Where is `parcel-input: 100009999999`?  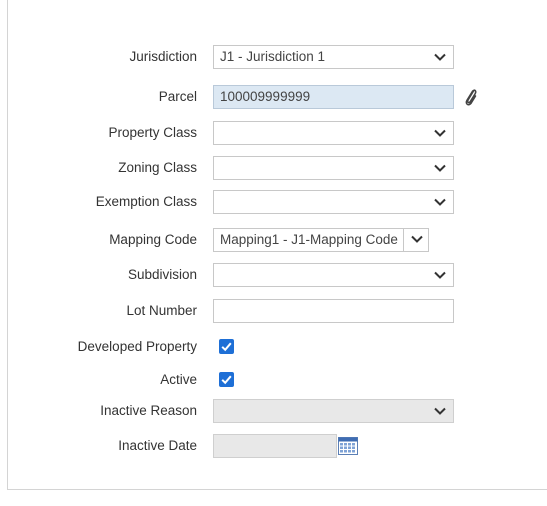 parcel-input: 100009999999 is located at coordinates (333, 97).